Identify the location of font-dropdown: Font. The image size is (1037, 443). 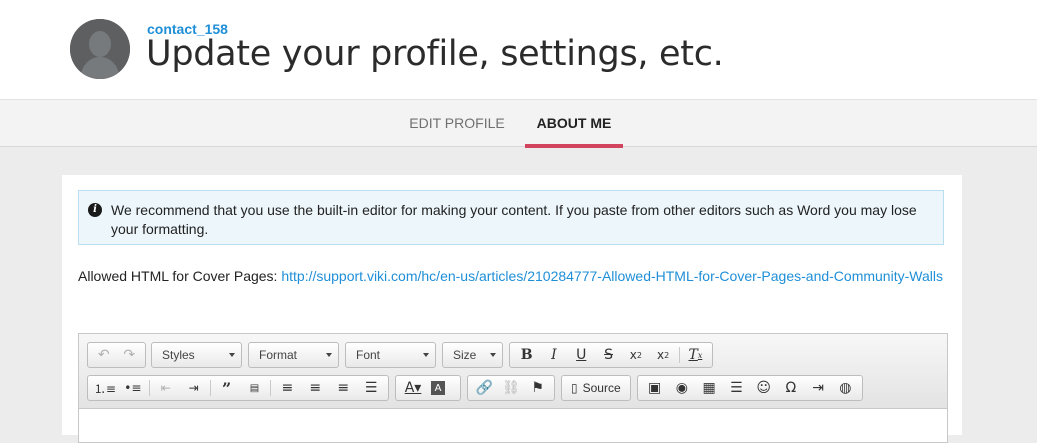
(390, 355).